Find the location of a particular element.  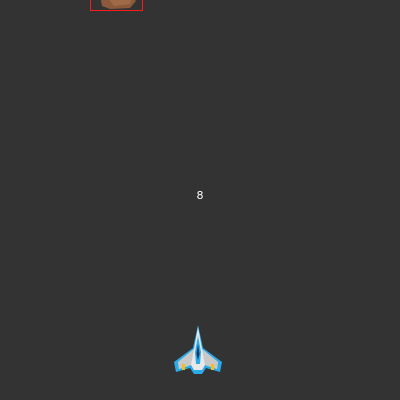

score-display: 8 is located at coordinates (200, 195).